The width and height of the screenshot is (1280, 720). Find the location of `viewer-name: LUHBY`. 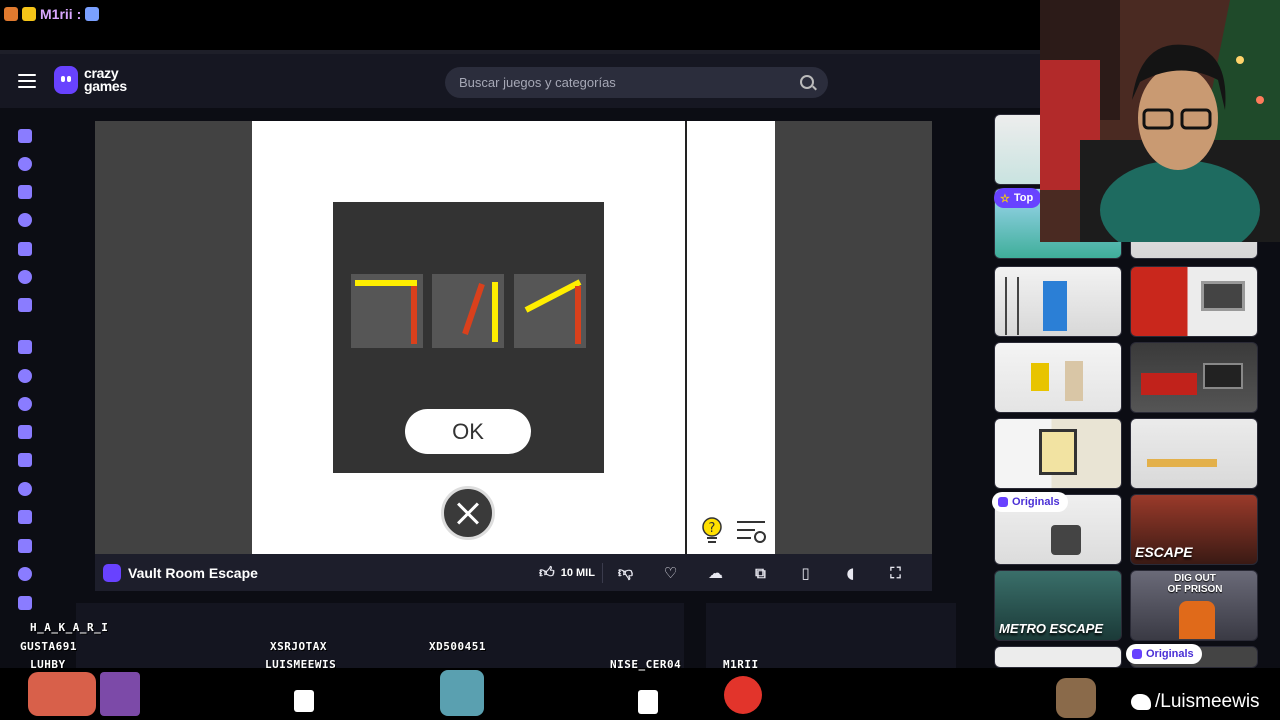

viewer-name: LUHBY is located at coordinates (48, 664).